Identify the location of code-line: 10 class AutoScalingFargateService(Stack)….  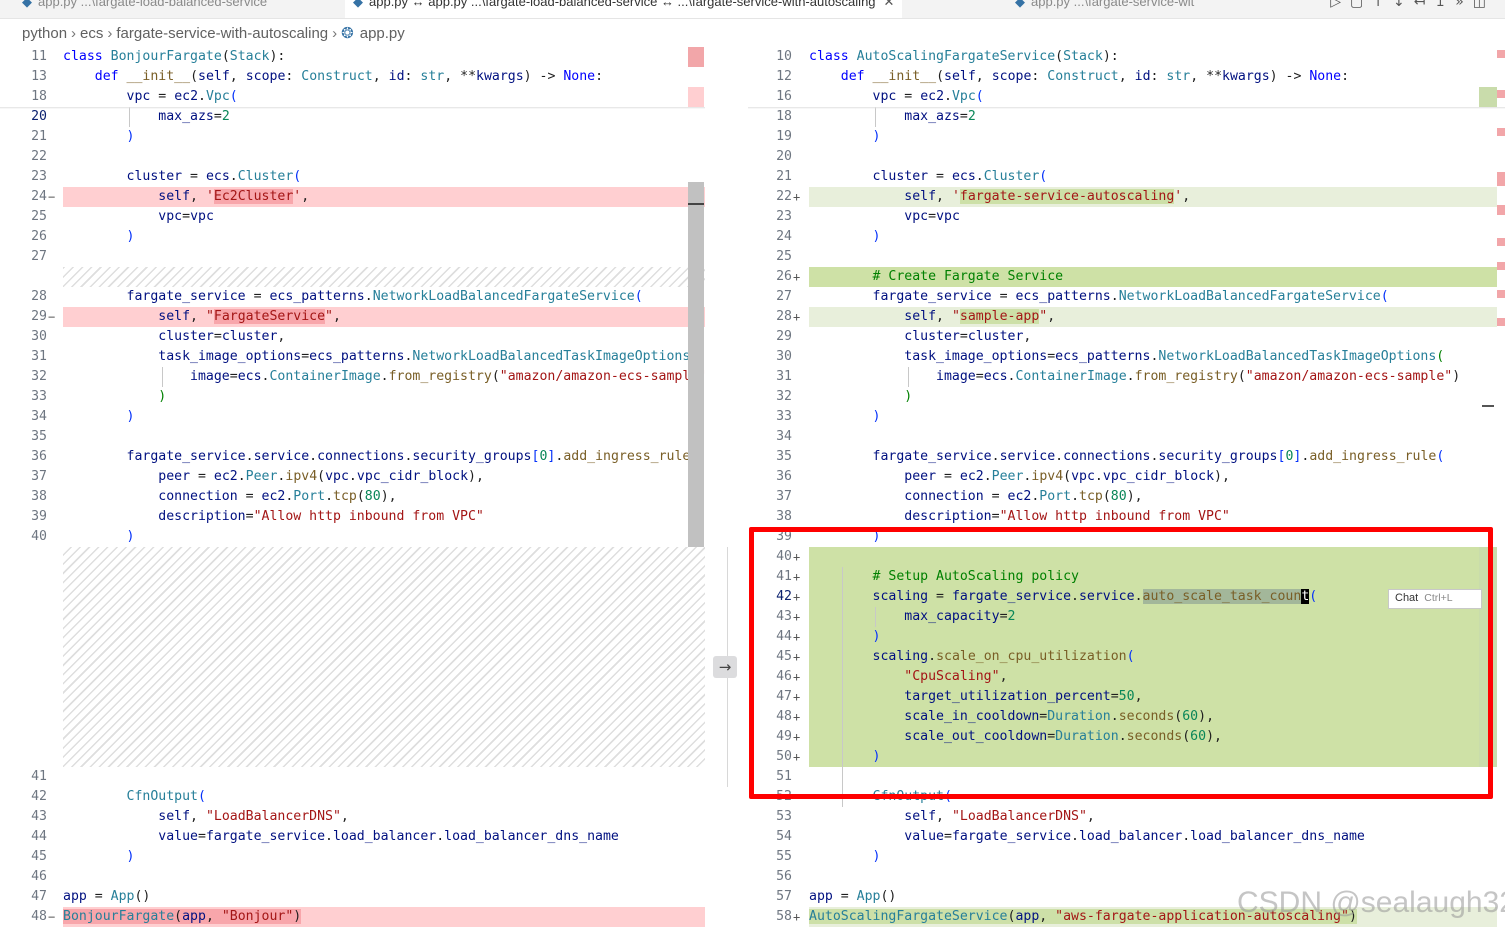
(1126, 57).